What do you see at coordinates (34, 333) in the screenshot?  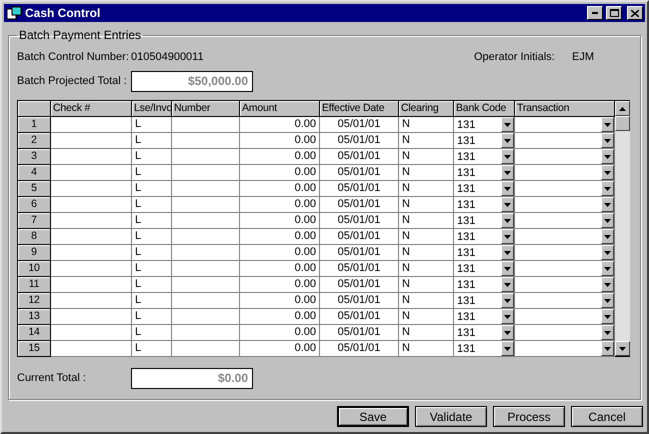 I see `row-header: 14` at bounding box center [34, 333].